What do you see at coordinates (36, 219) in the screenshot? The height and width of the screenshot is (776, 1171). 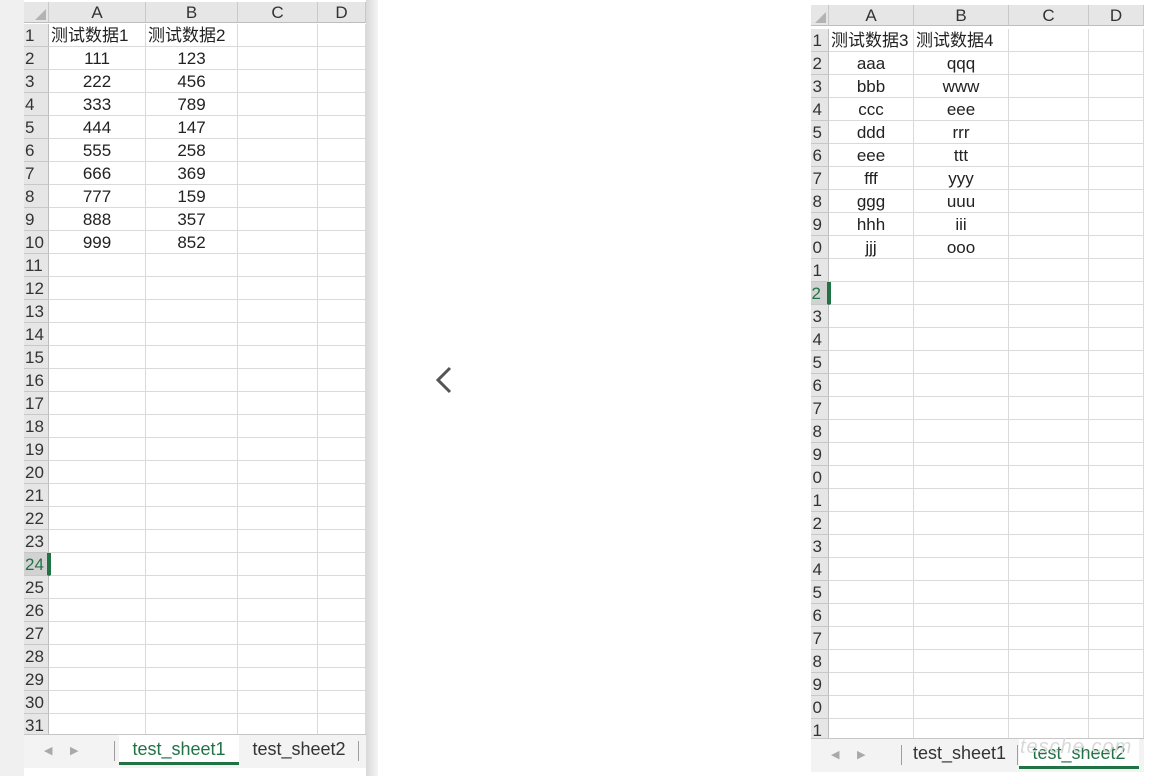 I see `row-header: 9` at bounding box center [36, 219].